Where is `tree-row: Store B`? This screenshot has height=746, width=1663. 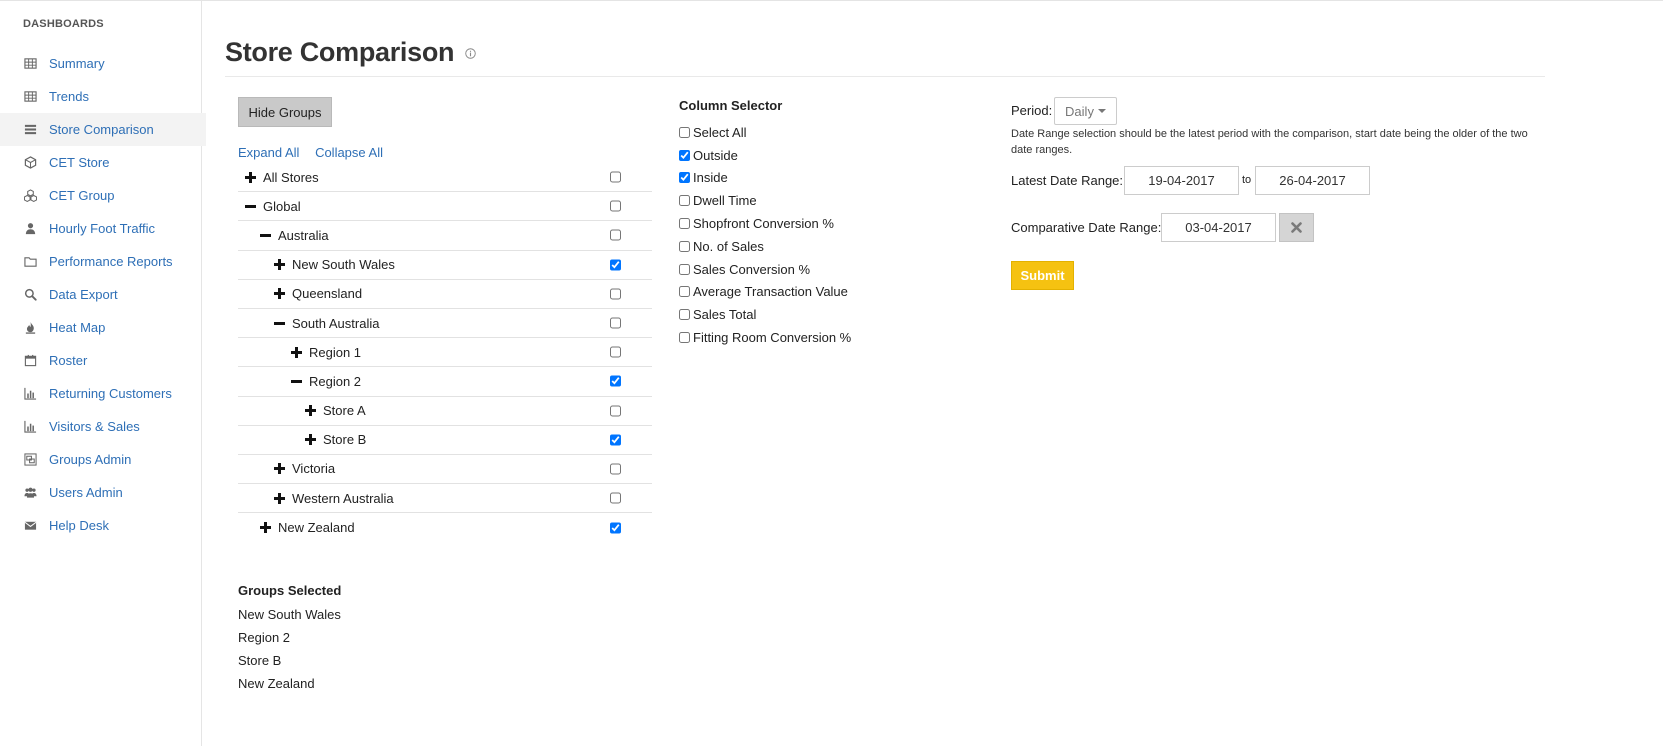 tree-row: Store B is located at coordinates (445, 440).